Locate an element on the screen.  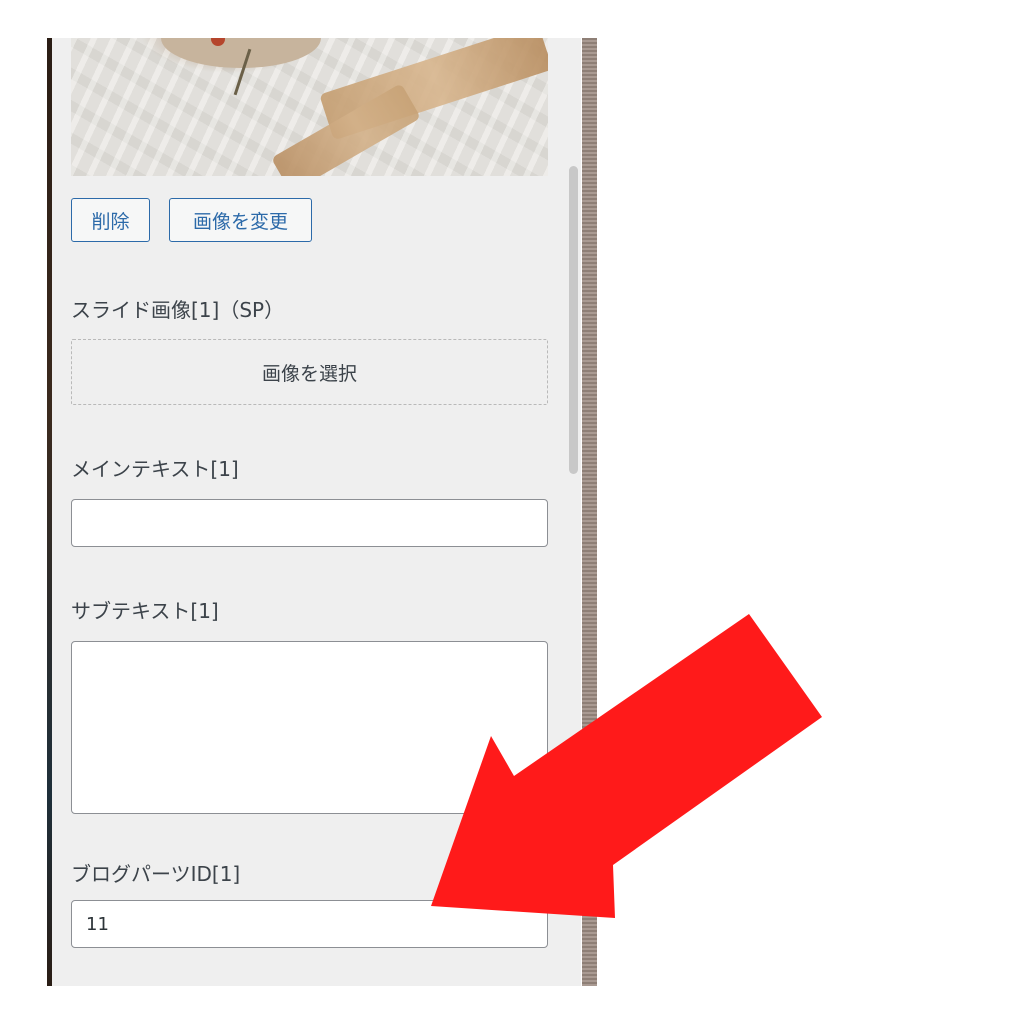
blog-parts-id-input: 11 is located at coordinates (309, 924).